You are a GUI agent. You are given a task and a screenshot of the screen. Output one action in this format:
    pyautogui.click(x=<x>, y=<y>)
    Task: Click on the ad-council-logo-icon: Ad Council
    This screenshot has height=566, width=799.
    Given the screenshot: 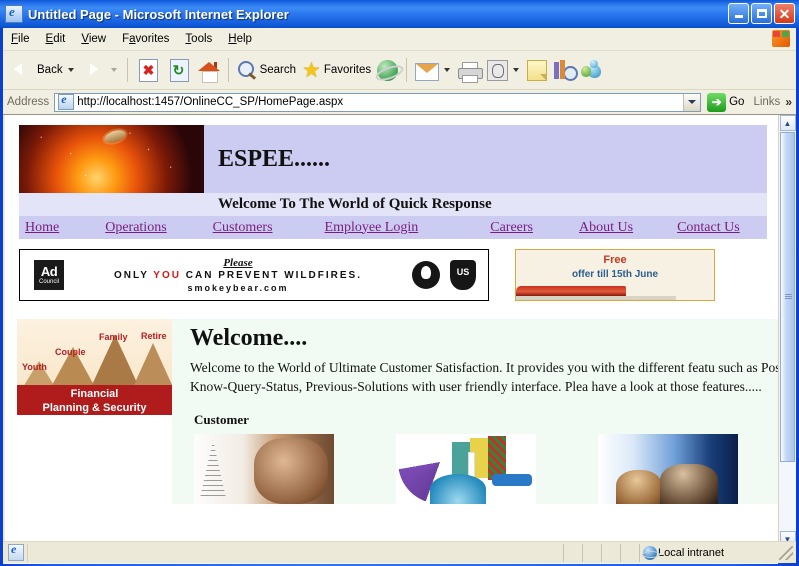 What is the action you would take?
    pyautogui.click(x=49, y=275)
    